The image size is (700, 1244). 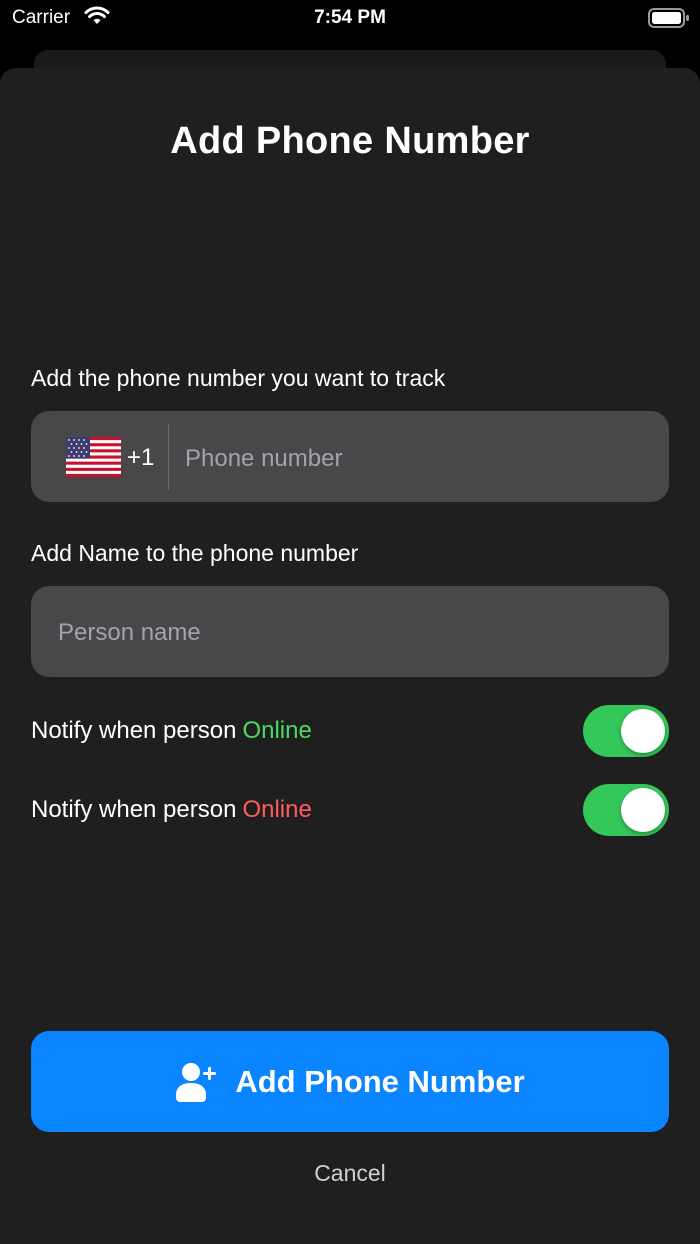 I want to click on status-online-text-red: Online, so click(x=277, y=809).